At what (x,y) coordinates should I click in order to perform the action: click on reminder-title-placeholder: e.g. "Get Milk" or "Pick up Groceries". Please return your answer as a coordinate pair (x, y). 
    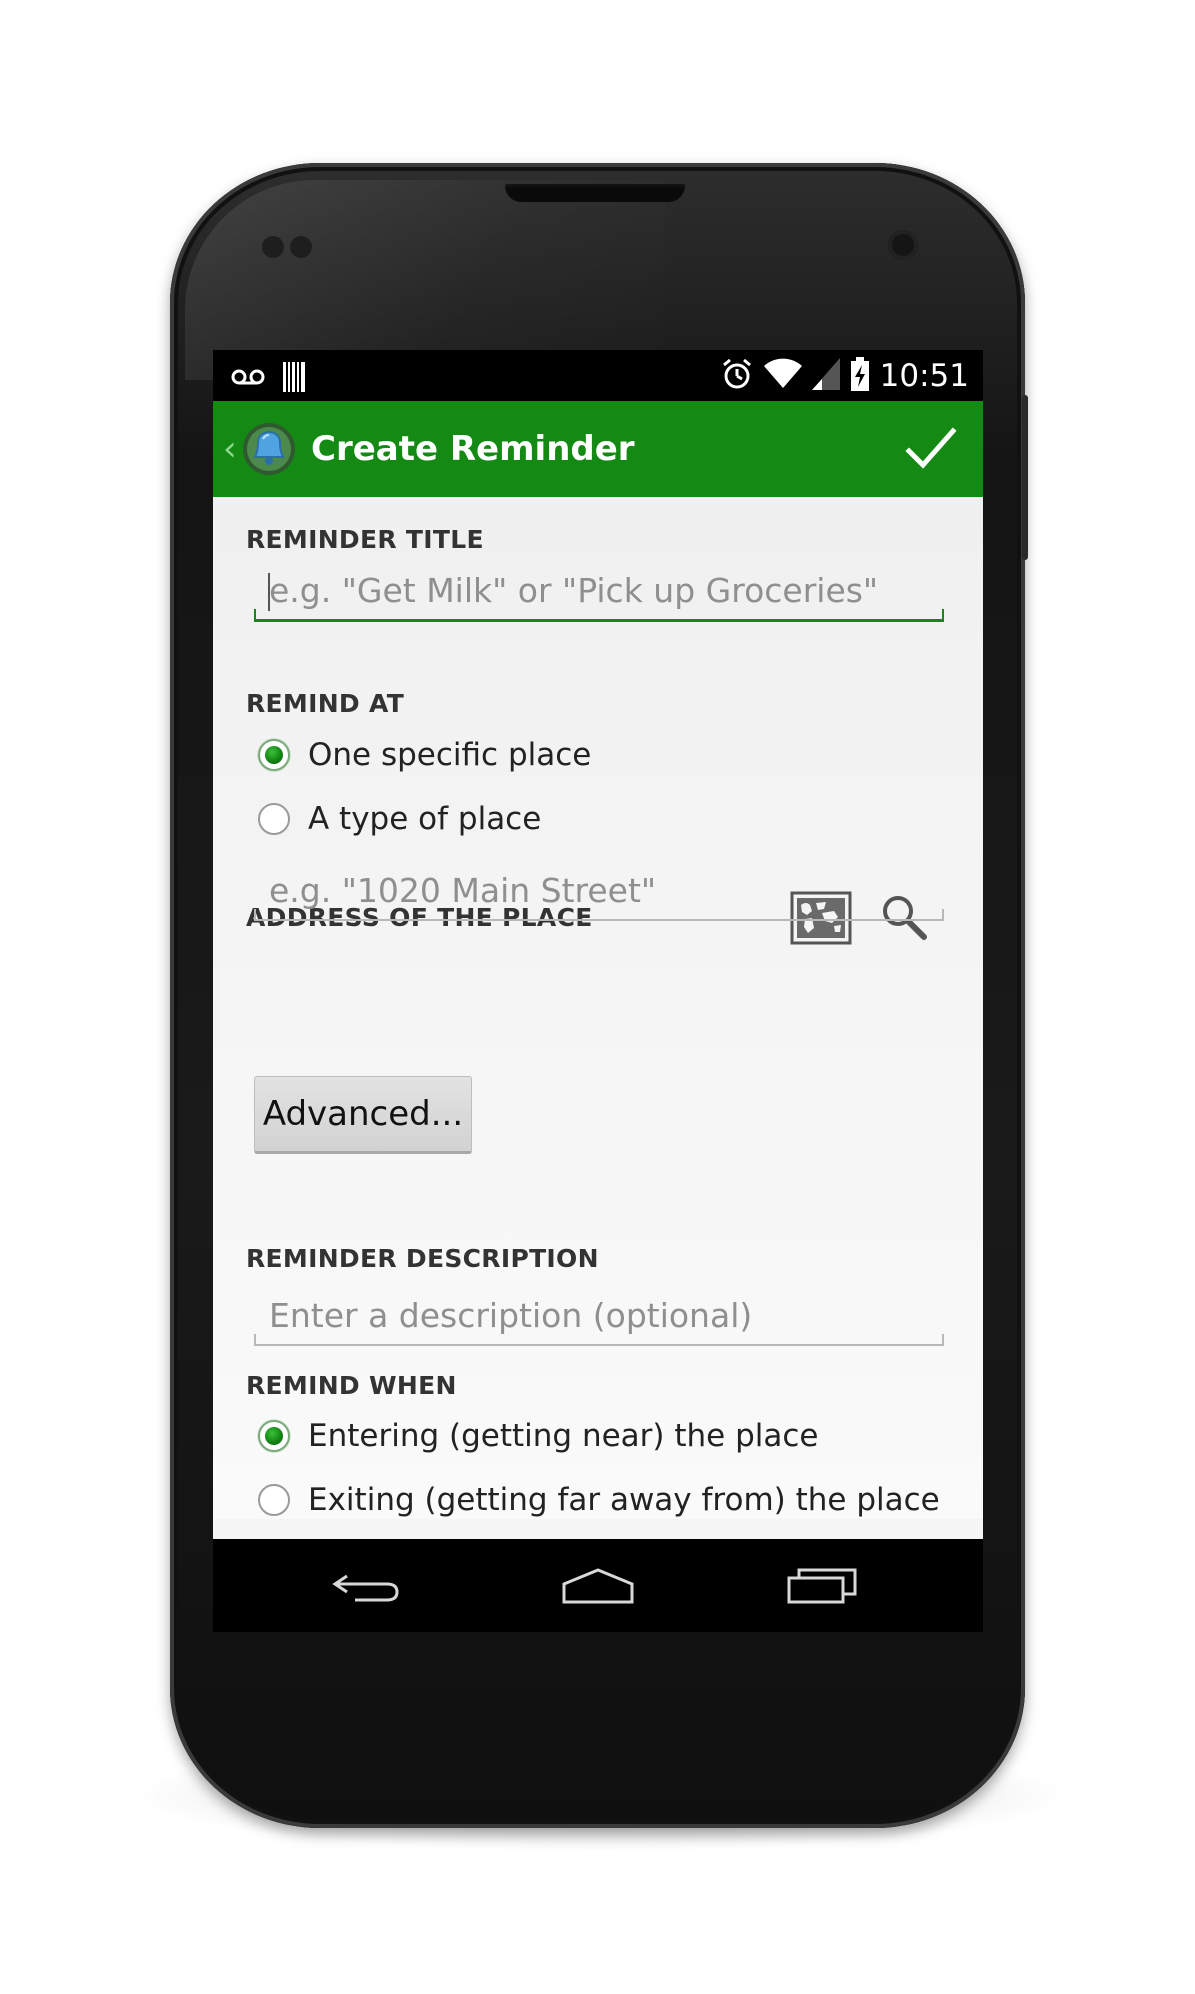
    Looking at the image, I should click on (574, 590).